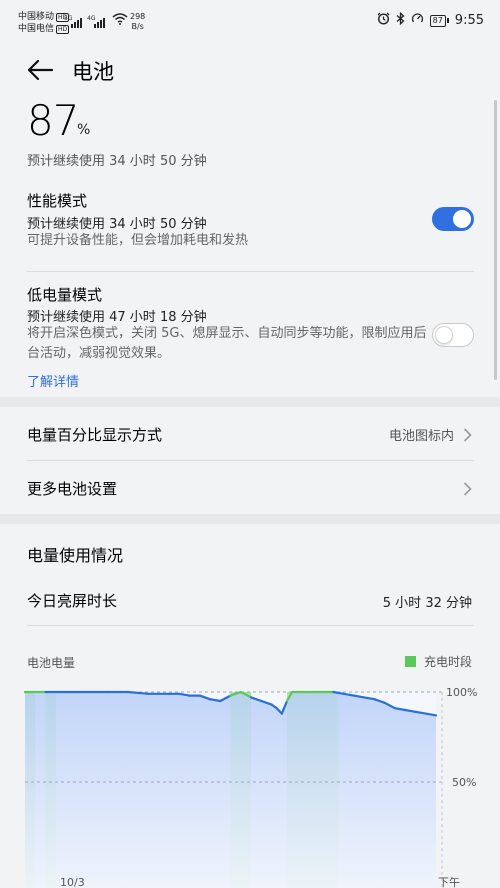 The image size is (500, 888). Describe the element at coordinates (117, 317) in the screenshot. I see `power-saving-mode-estimate: 预计继续使用 47 小时 18 分钟` at that location.